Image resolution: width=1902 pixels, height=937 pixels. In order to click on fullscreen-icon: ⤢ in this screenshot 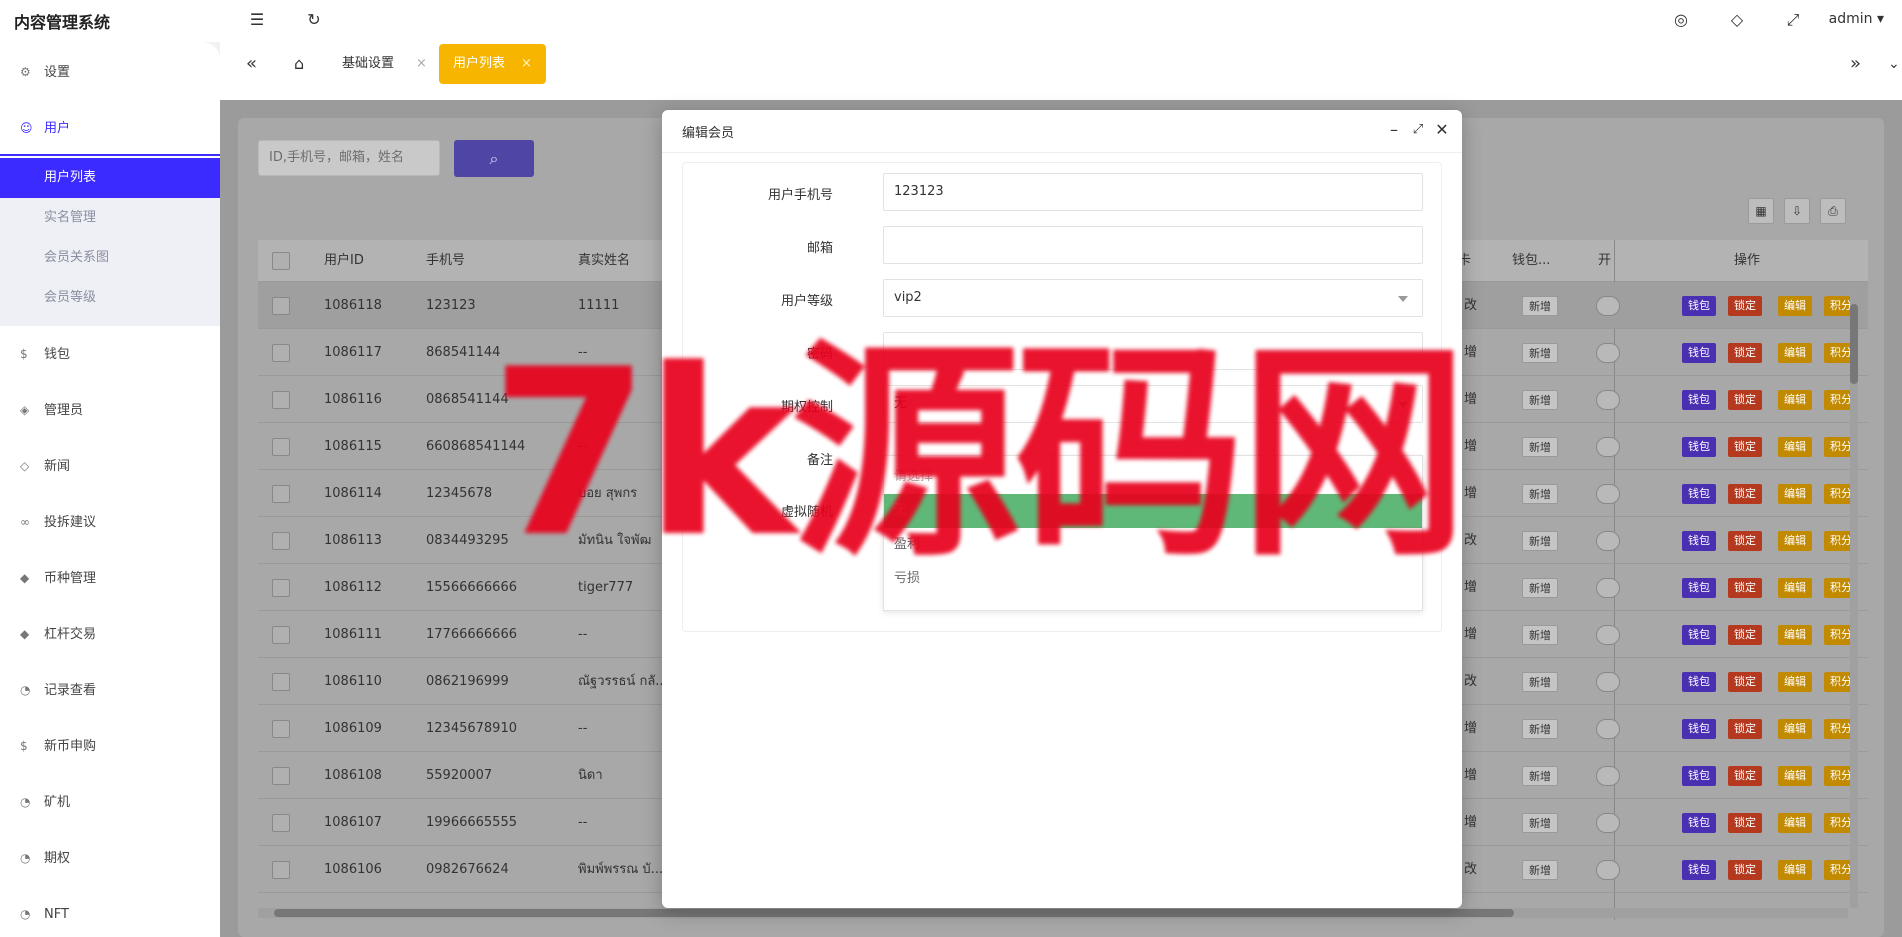, I will do `click(1793, 20)`.